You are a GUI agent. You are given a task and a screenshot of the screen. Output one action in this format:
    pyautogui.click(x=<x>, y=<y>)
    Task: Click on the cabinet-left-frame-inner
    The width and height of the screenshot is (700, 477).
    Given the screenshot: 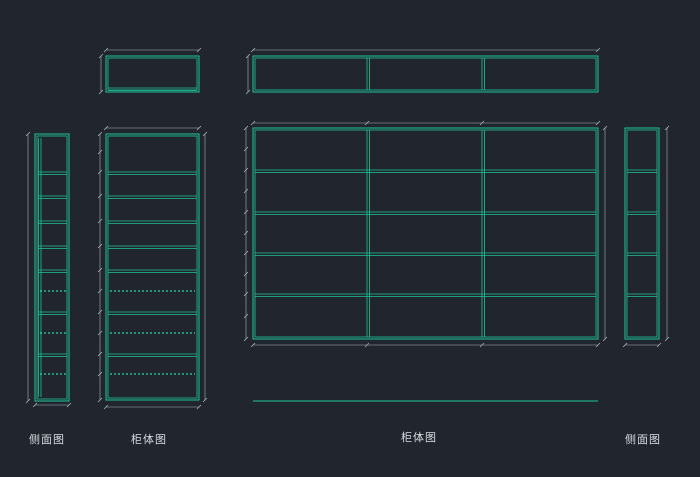 What is the action you would take?
    pyautogui.click(x=152, y=267)
    